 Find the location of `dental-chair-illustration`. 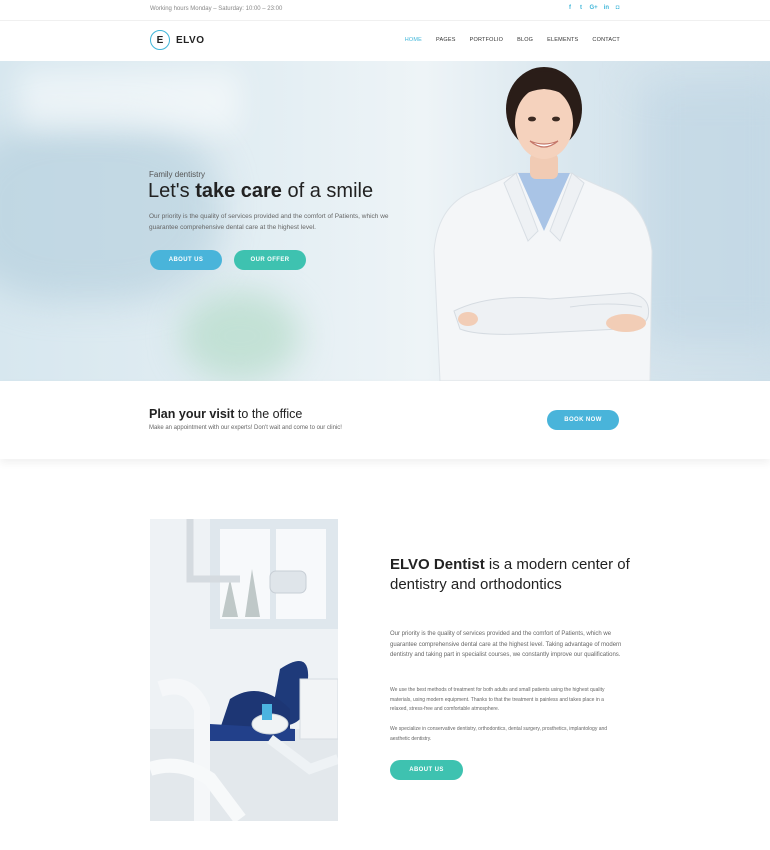

dental-chair-illustration is located at coordinates (244, 670).